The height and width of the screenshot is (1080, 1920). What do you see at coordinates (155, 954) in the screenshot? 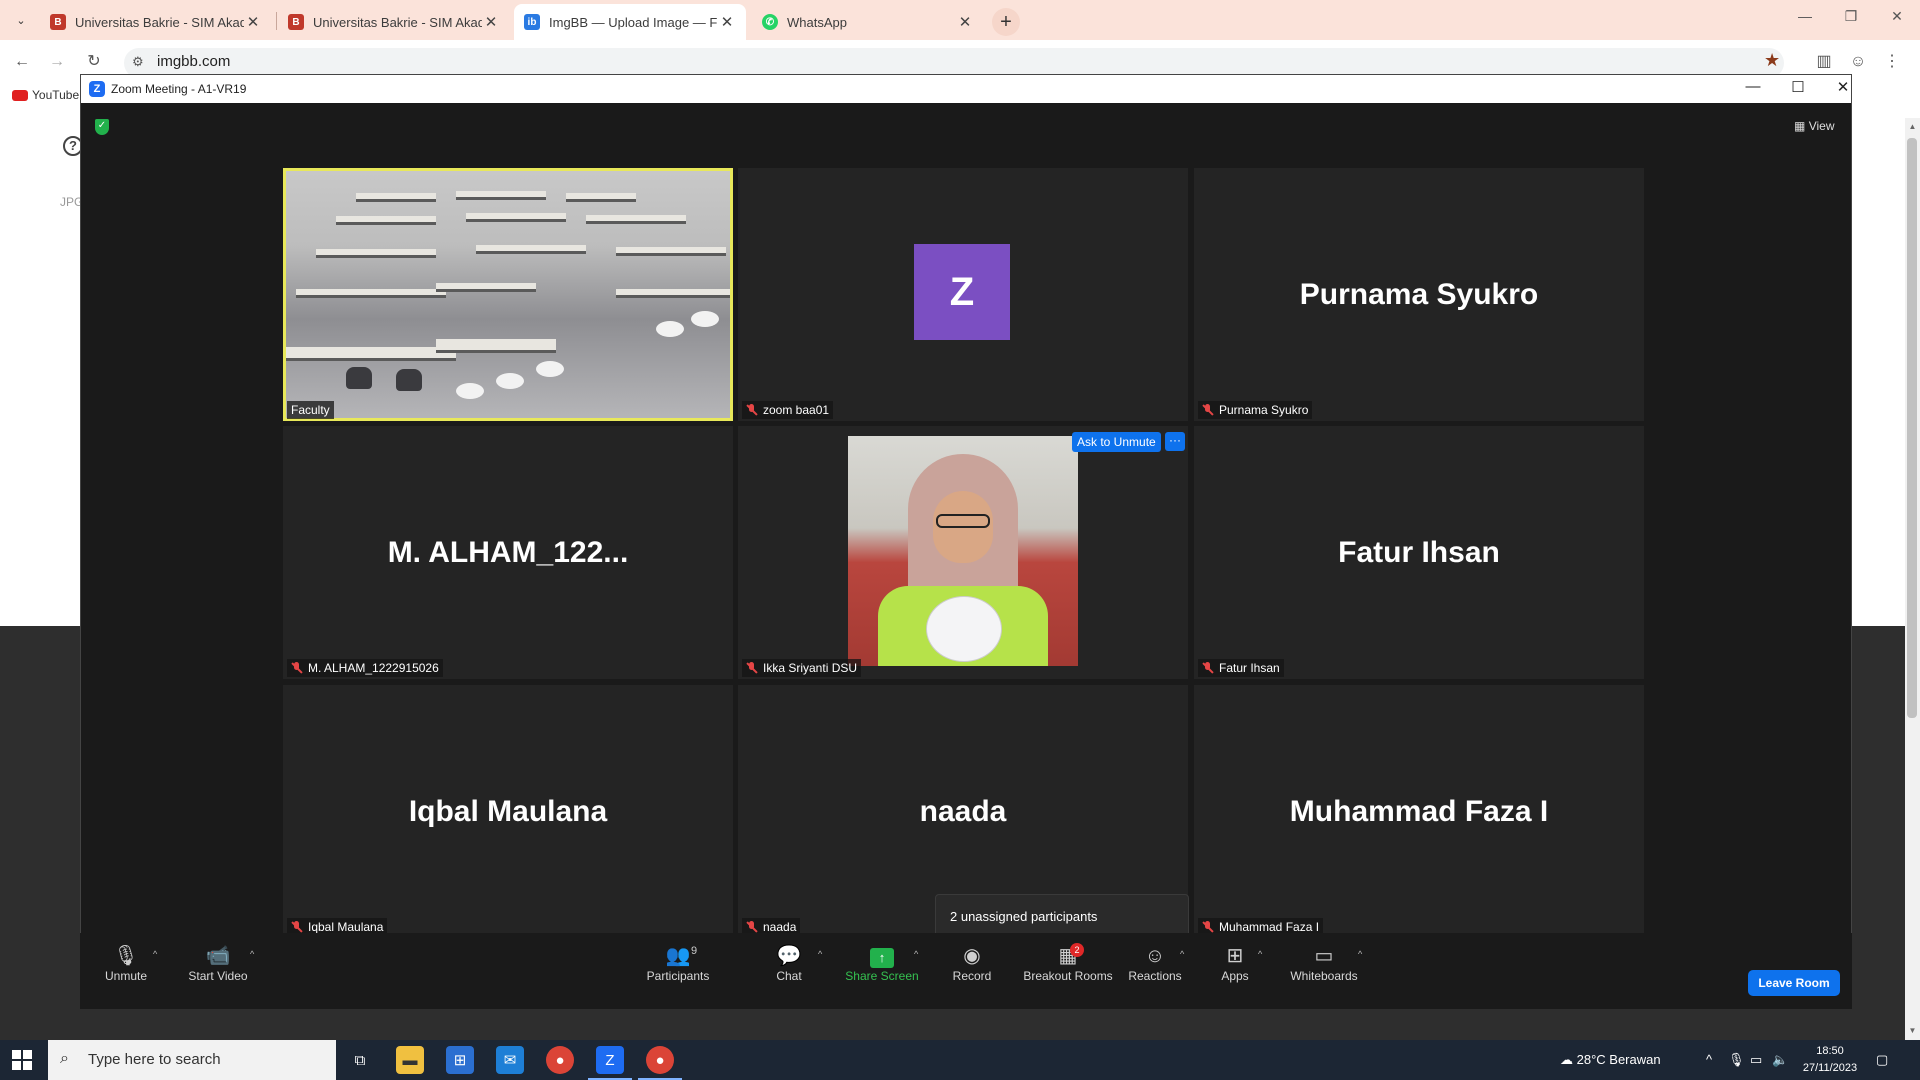
I see `audio-options-caret-icon: ^` at bounding box center [155, 954].